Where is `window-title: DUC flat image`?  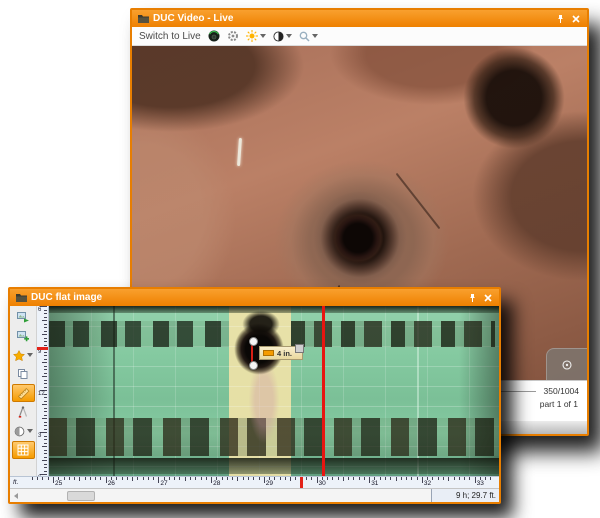 window-title: DUC flat image is located at coordinates (67, 297).